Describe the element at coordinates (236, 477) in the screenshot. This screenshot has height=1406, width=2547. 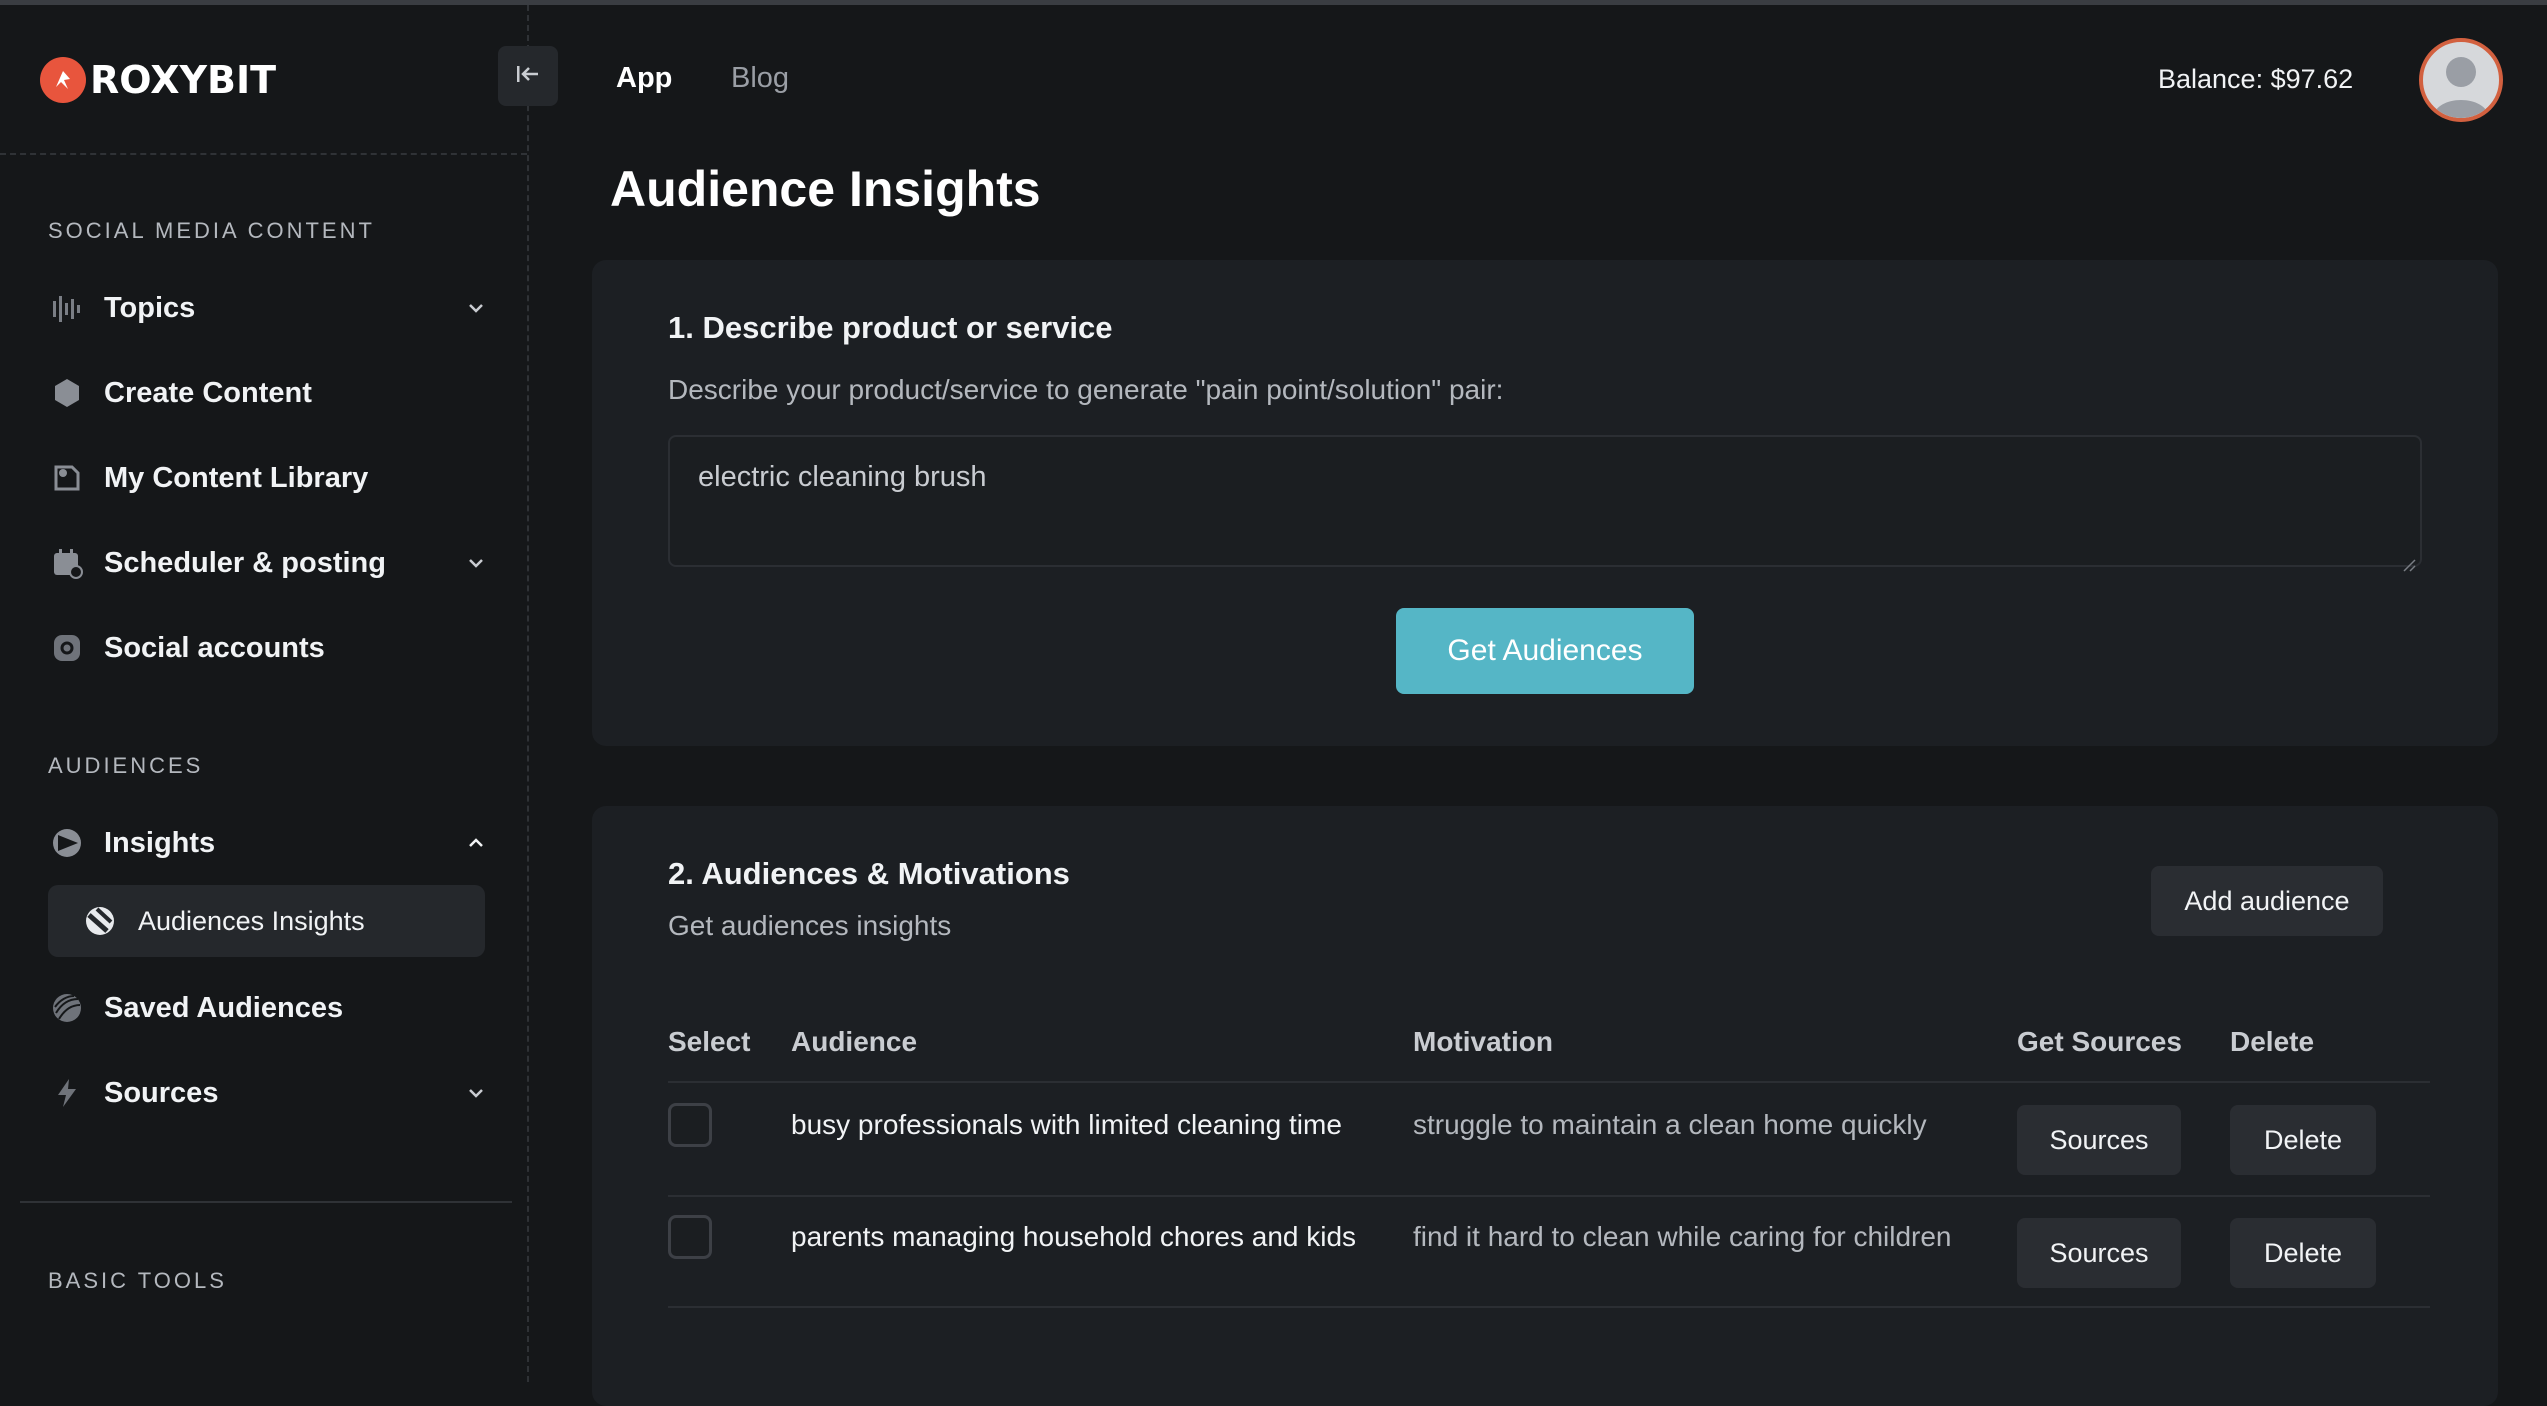
I see `sidebar-item-label: My Content Library` at that location.